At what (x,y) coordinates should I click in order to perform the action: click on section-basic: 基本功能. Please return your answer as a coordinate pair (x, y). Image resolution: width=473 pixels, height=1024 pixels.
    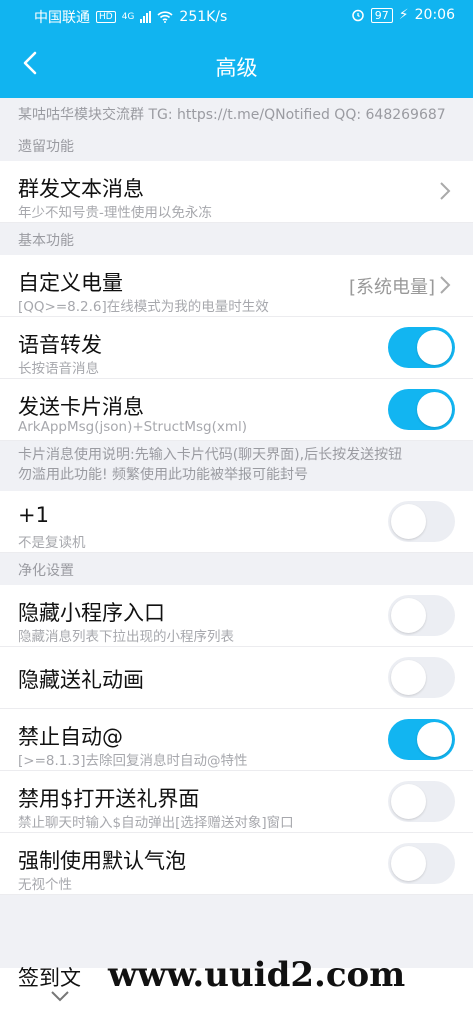
    Looking at the image, I should click on (236, 239).